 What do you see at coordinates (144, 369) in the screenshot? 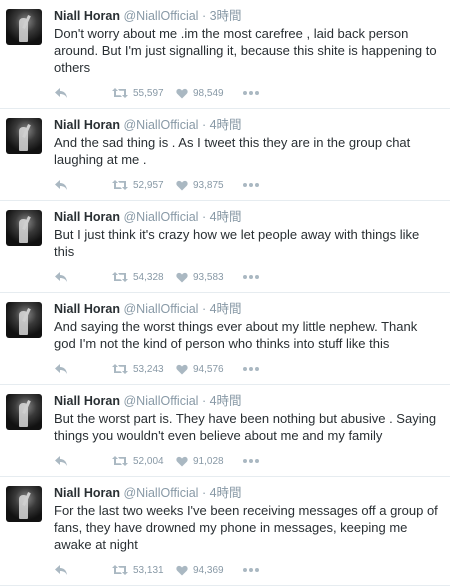
I see `retweet-button: 53,243` at bounding box center [144, 369].